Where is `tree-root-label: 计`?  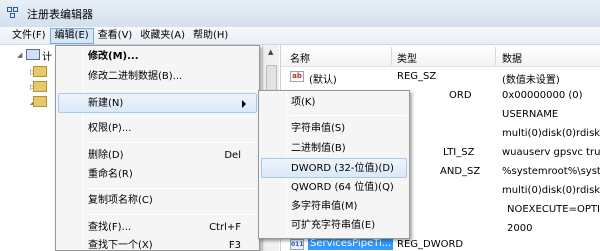 tree-root-label: 计 is located at coordinates (47, 55).